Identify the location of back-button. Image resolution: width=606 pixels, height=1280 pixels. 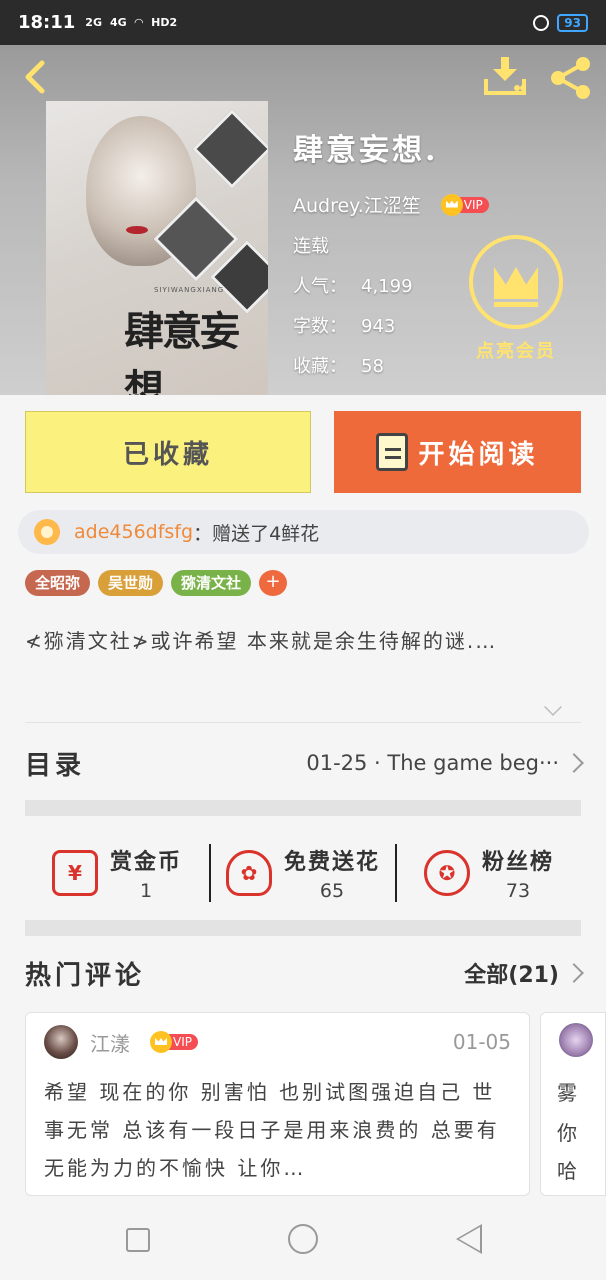
(36, 77).